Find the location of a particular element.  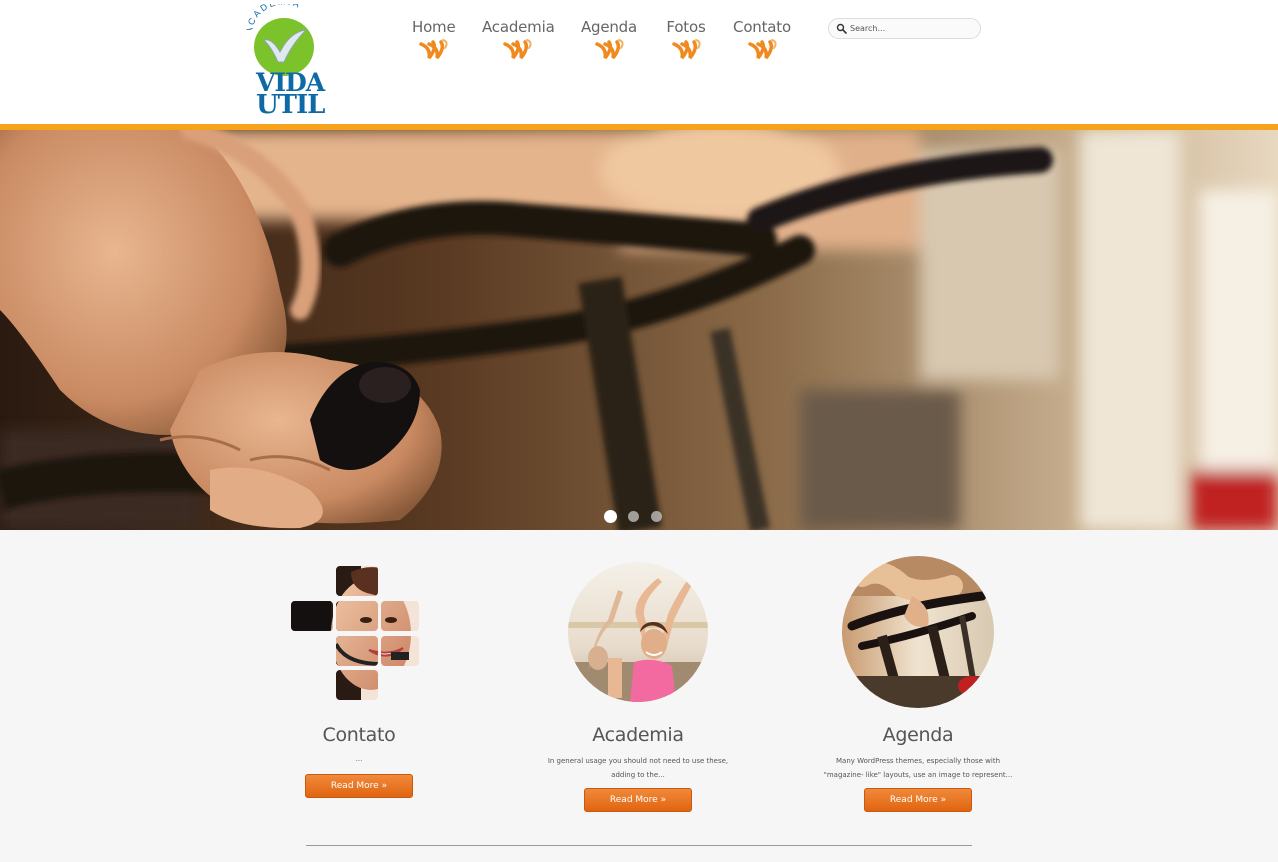

nav-item-academia: Academia is located at coordinates (518, 39).